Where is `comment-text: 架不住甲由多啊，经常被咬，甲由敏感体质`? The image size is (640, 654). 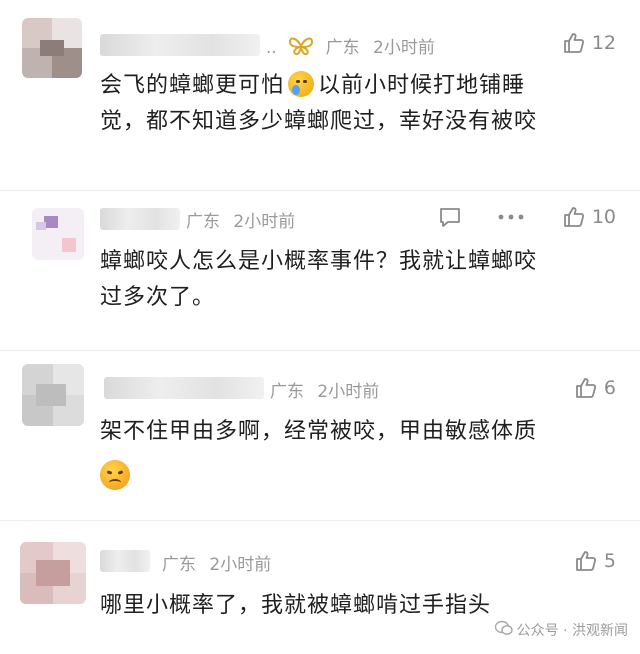 comment-text: 架不住甲由多啊，经常被咬，甲由敏感体质 is located at coordinates (356, 455).